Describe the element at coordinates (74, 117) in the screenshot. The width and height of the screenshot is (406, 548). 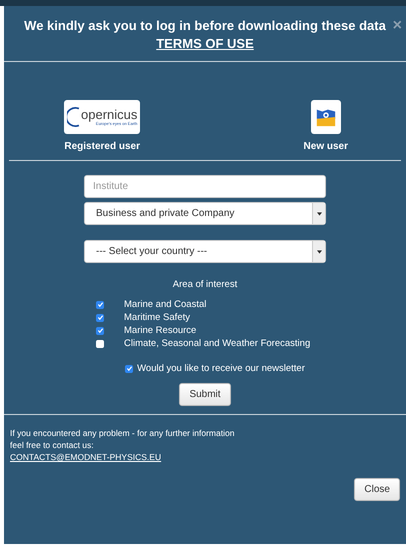
I see `arc-icon` at that location.